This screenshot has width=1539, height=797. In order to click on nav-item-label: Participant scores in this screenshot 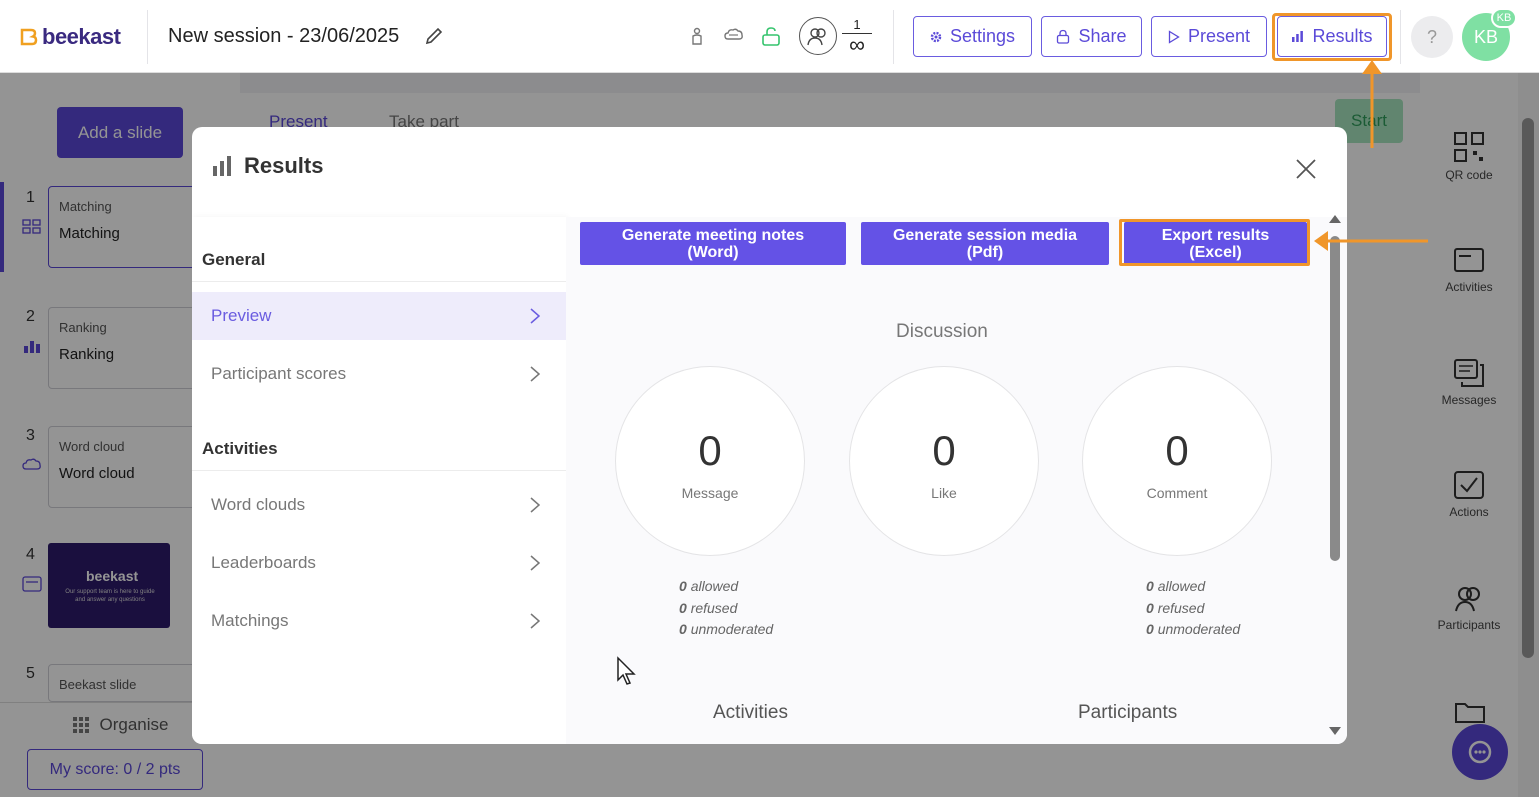, I will do `click(279, 373)`.